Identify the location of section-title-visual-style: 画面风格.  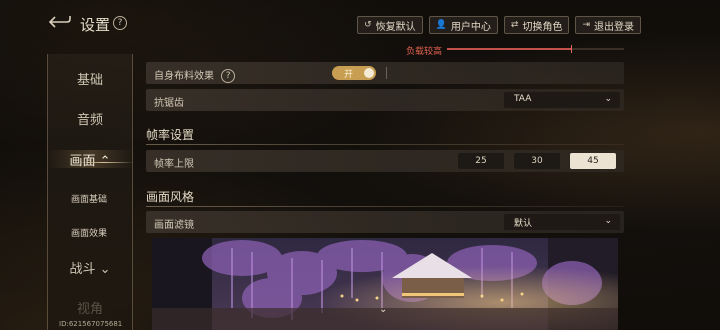
(170, 197).